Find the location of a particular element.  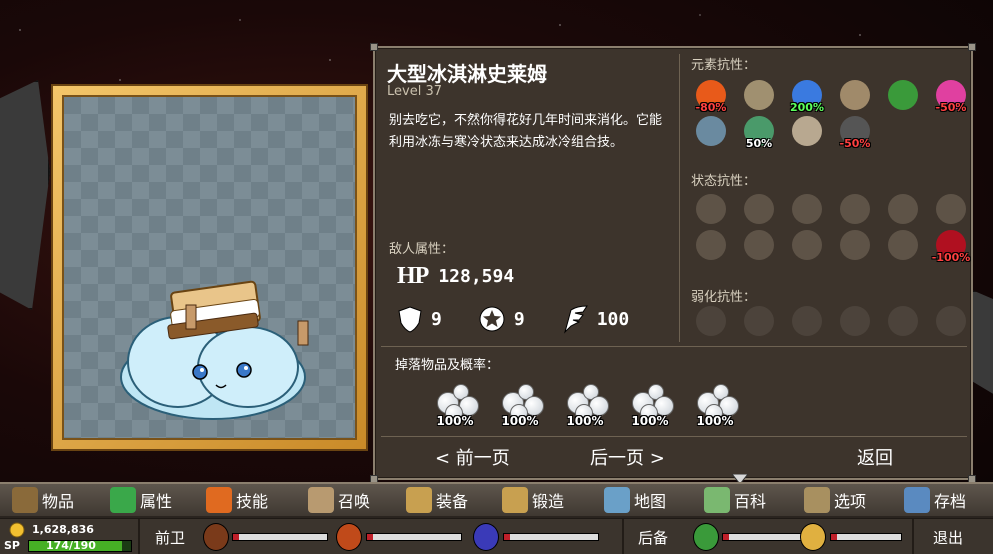

monster-name: 大型冰淇淋史莱姆 is located at coordinates (467, 74).